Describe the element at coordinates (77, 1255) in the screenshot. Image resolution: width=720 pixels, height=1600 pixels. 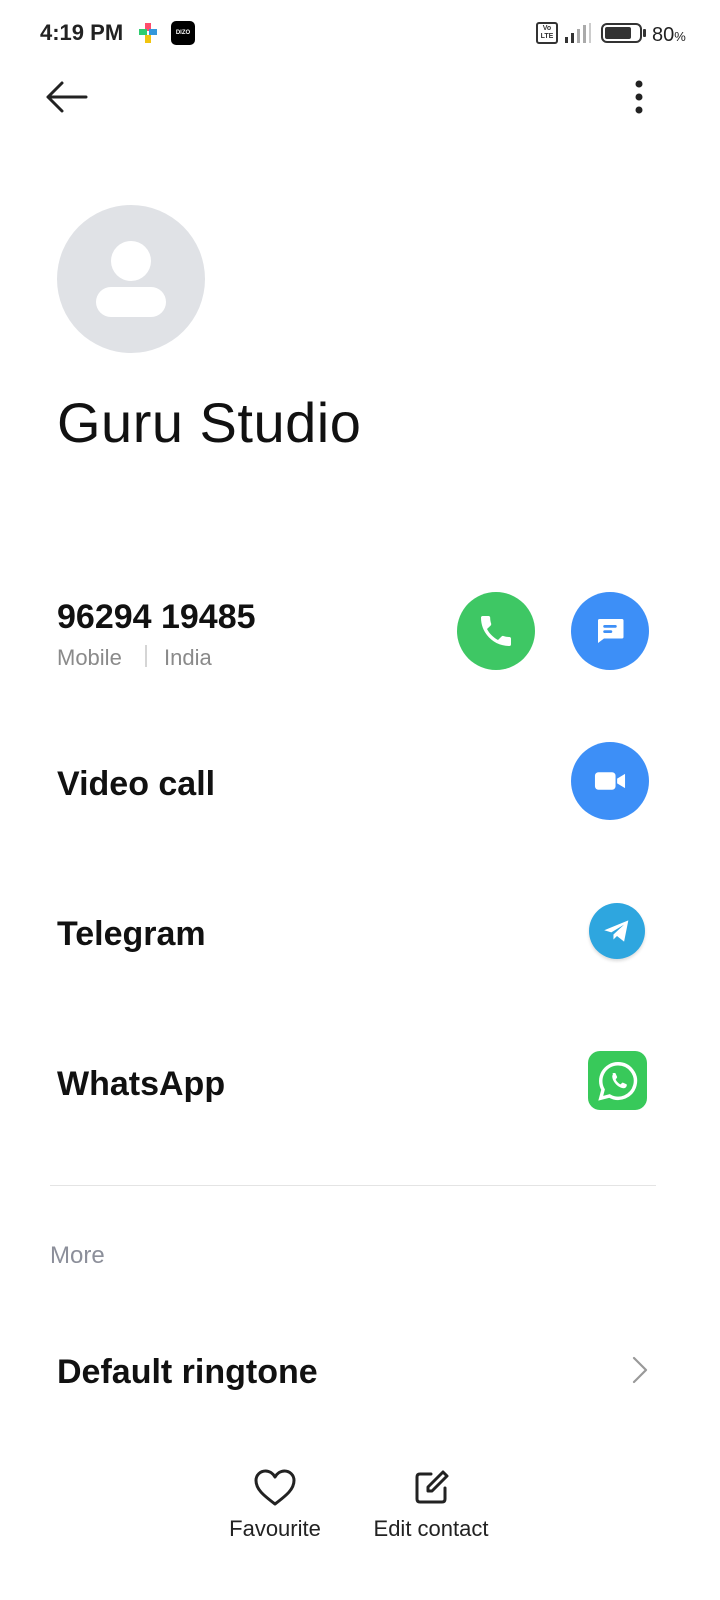
I see `more-section-title: More` at that location.